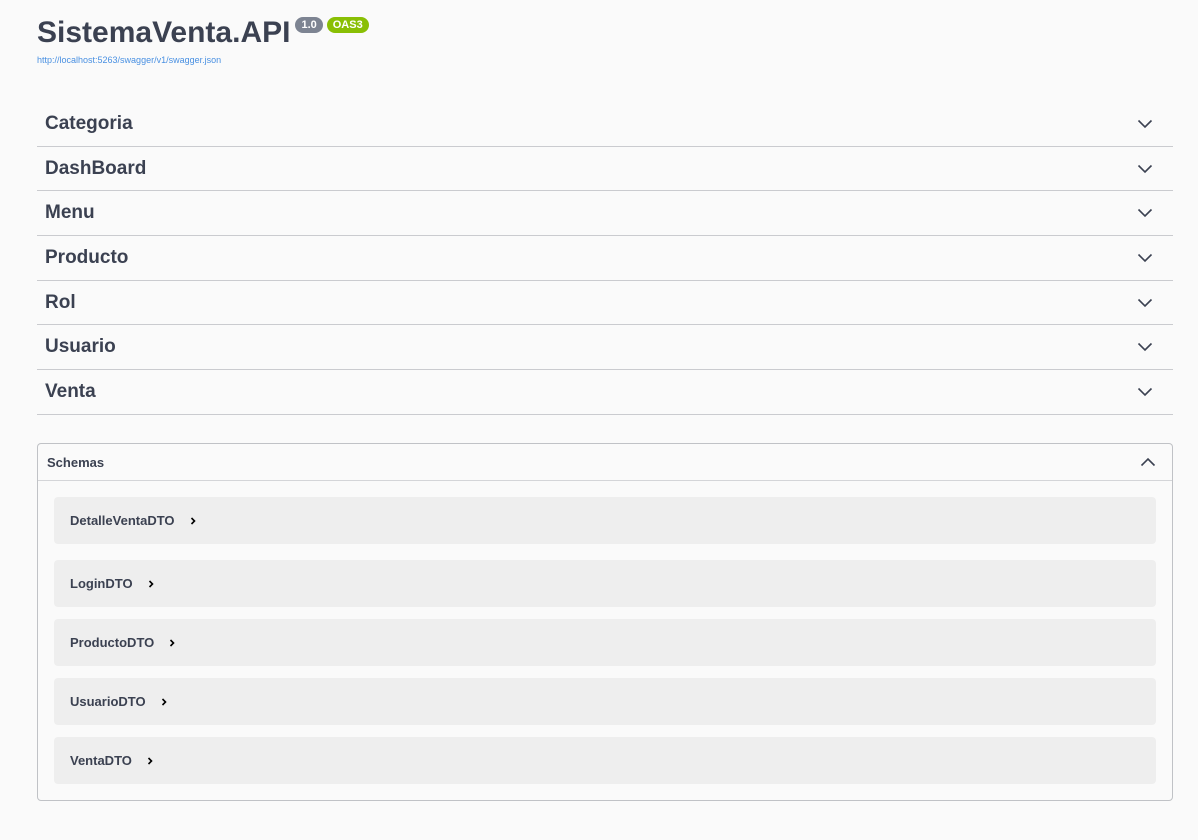 Image resolution: width=1198 pixels, height=840 pixels. What do you see at coordinates (605, 124) in the screenshot?
I see `tag-section-categoria: Categoria` at bounding box center [605, 124].